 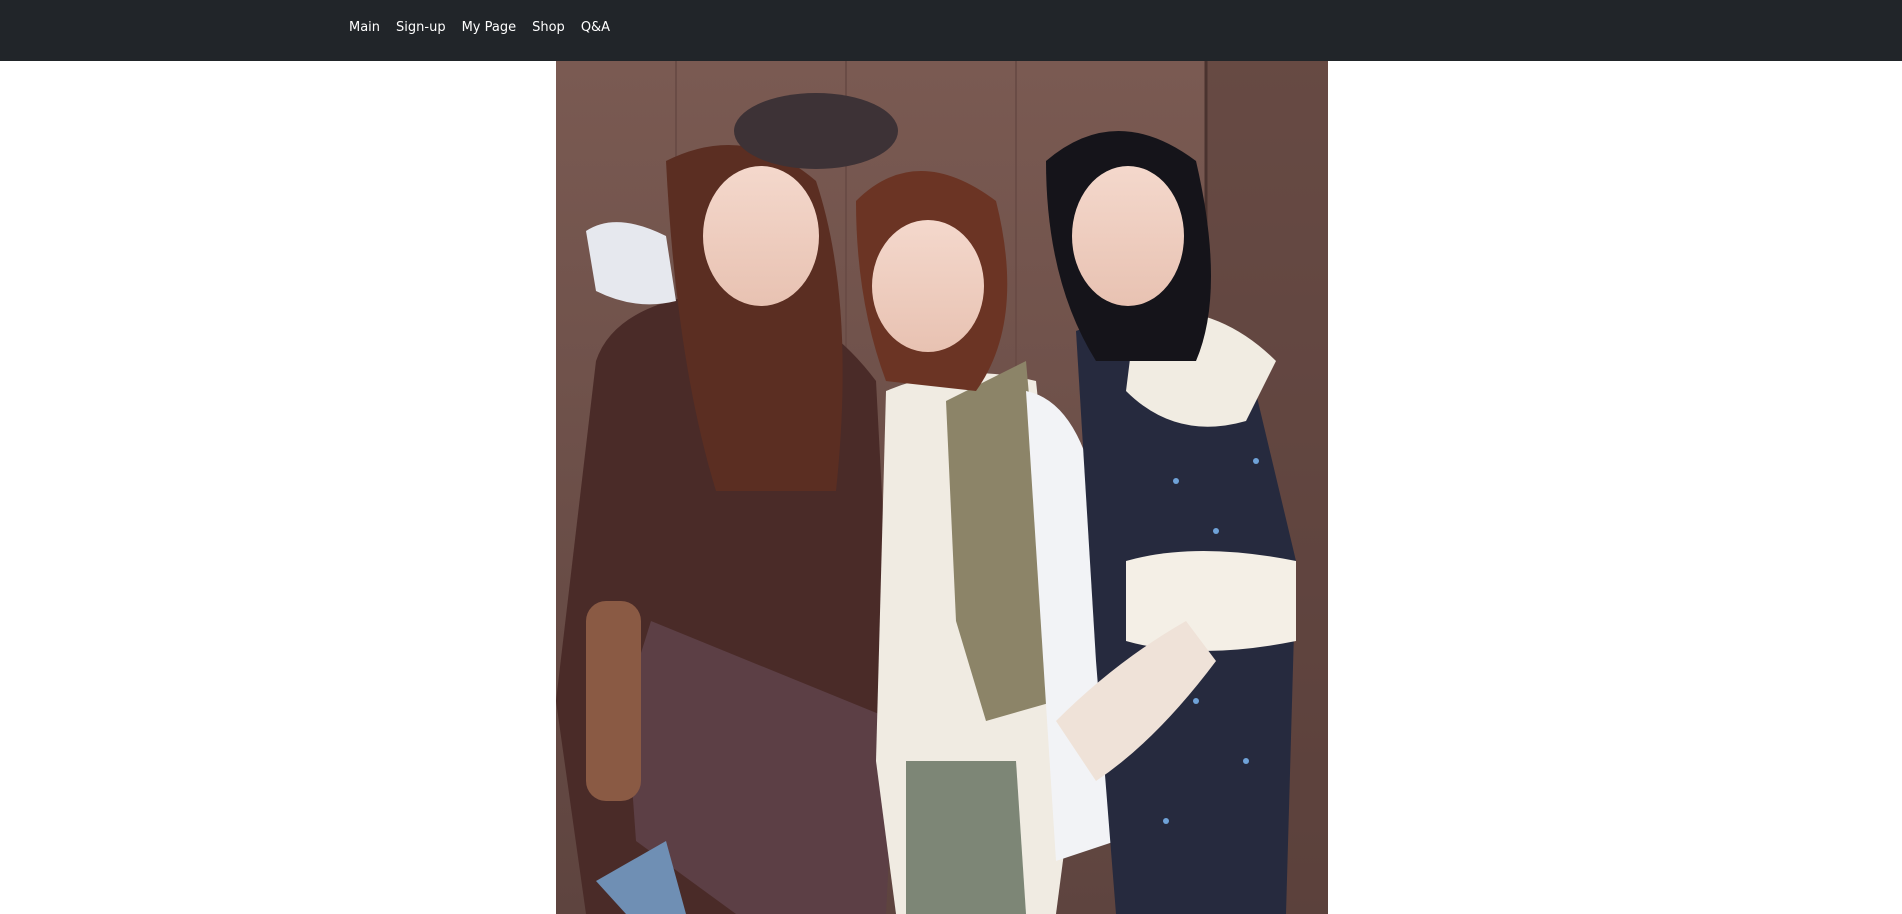 I want to click on nav-item-qna: Q&A, so click(x=603, y=27).